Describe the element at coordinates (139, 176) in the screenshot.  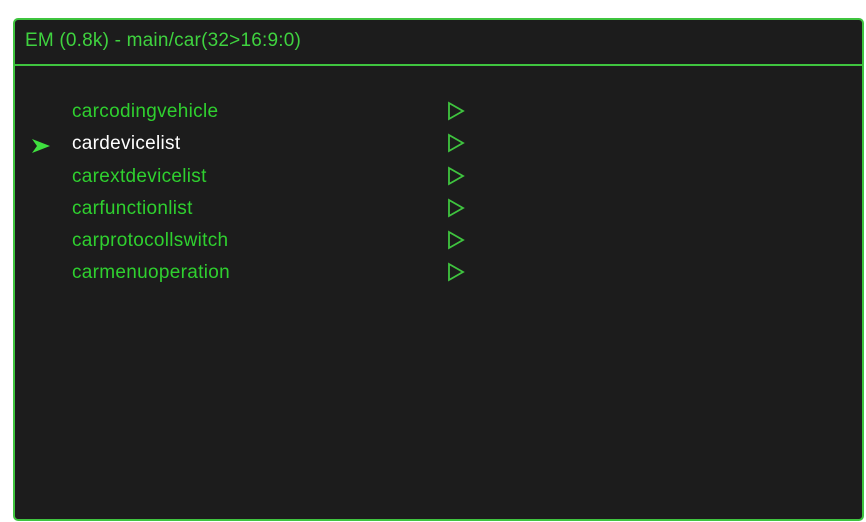
I see `menu-item-label: carextdevicelist` at that location.